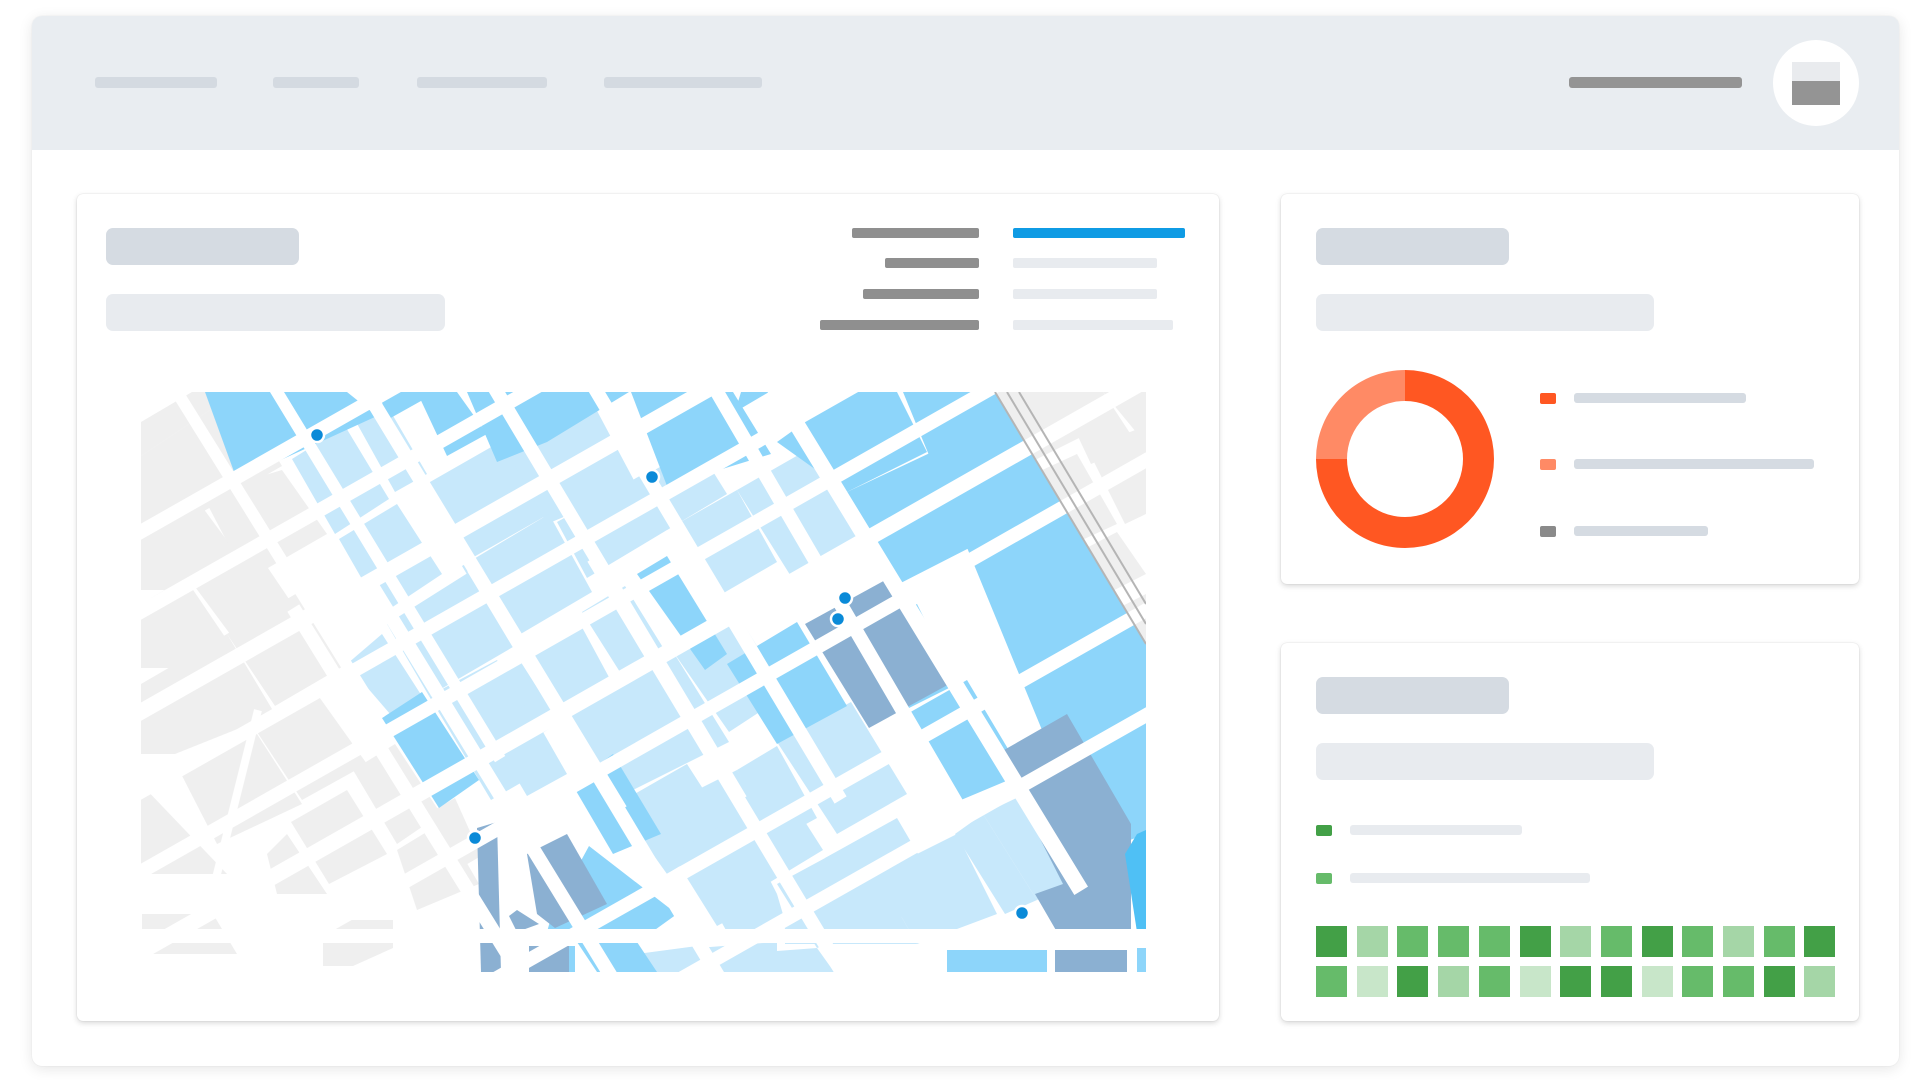 Image resolution: width=1920 pixels, height=1080 pixels. What do you see at coordinates (1816, 93) in the screenshot?
I see `avatar-image-bottom` at bounding box center [1816, 93].